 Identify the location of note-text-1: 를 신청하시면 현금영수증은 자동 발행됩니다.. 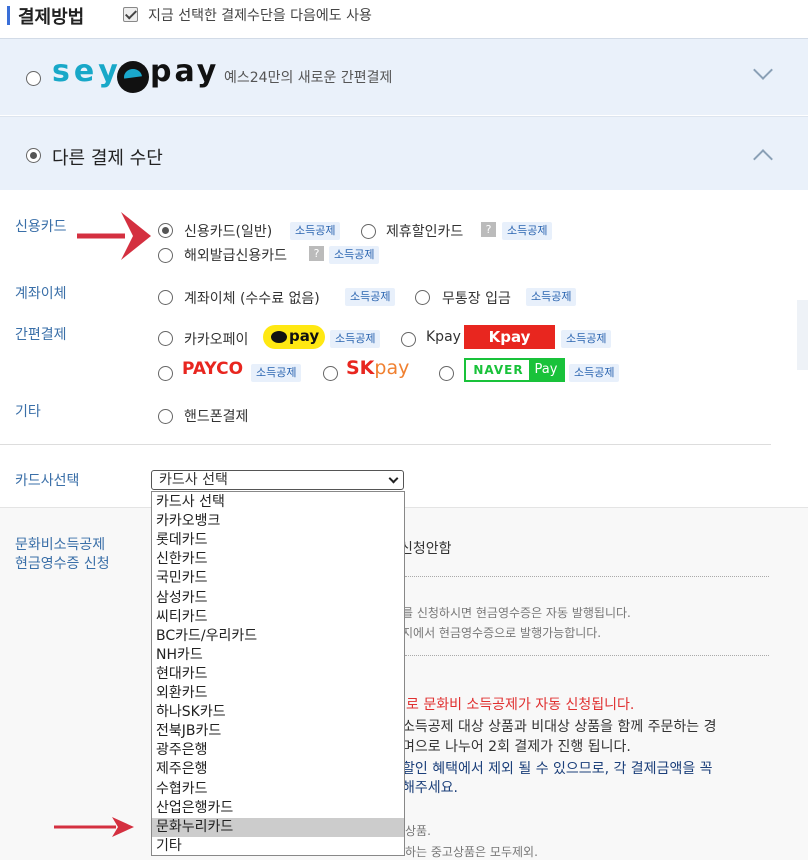
(516, 613).